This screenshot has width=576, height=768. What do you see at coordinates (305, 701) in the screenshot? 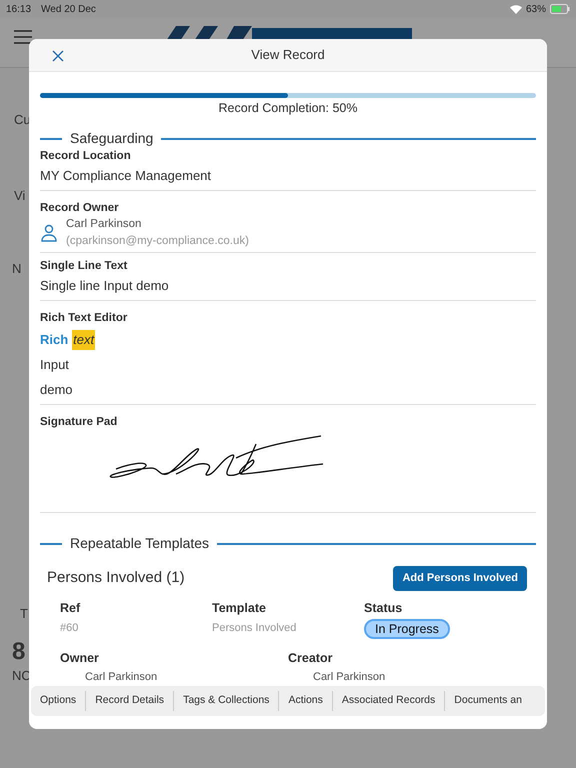
I see `bottom-tab: Actions` at bounding box center [305, 701].